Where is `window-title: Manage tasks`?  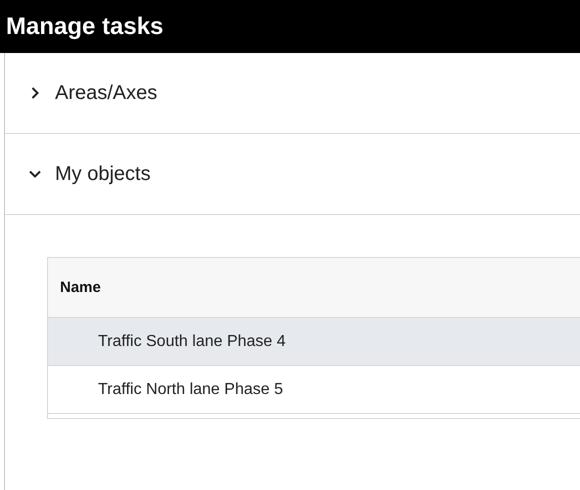
window-title: Manage tasks is located at coordinates (85, 26).